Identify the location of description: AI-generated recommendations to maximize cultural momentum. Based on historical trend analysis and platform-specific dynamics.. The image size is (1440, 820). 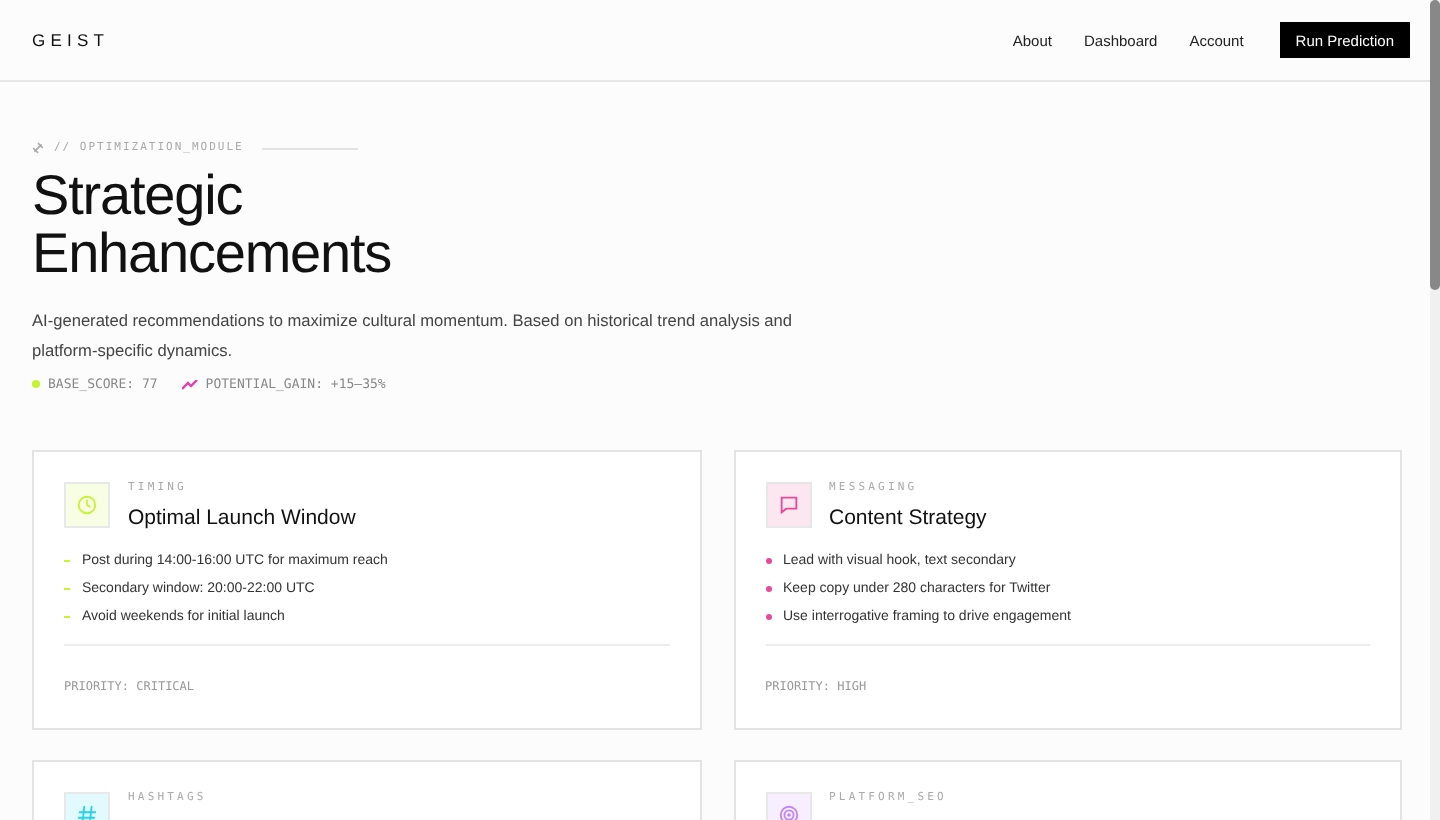
(413, 336).